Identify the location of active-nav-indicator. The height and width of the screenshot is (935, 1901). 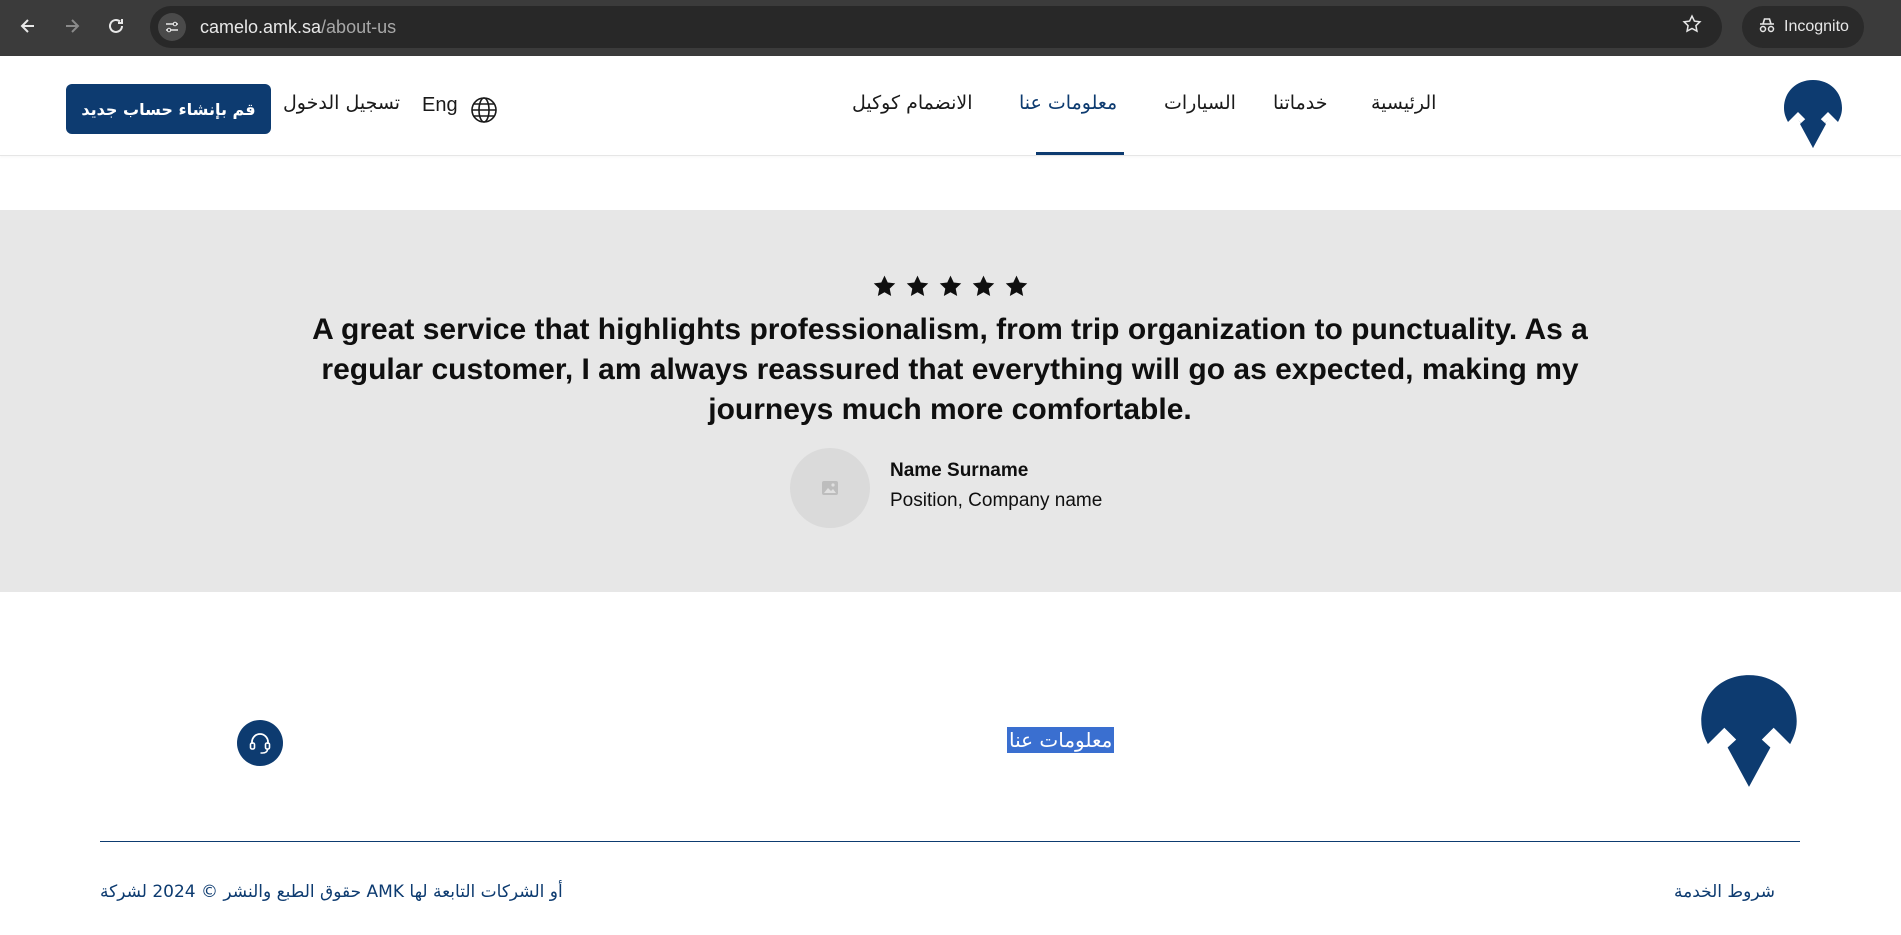
(1080, 153).